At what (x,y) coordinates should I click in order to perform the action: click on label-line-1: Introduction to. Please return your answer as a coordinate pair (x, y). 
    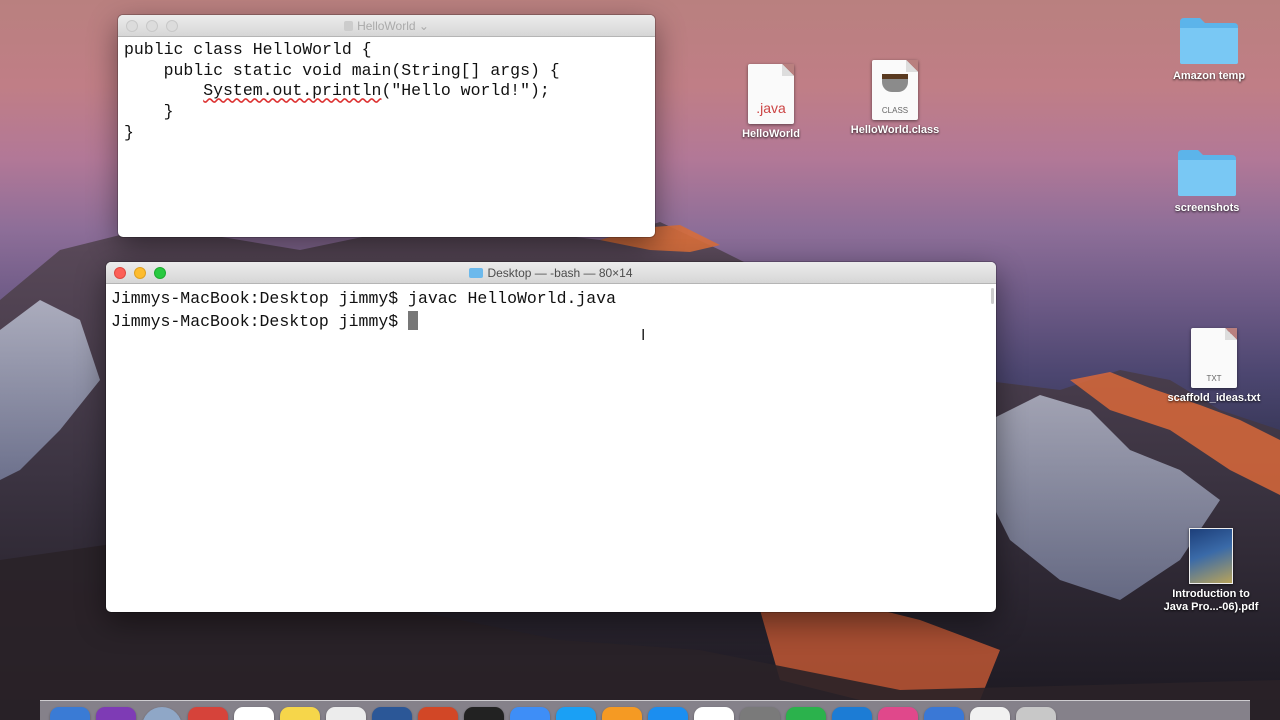
    Looking at the image, I should click on (1211, 594).